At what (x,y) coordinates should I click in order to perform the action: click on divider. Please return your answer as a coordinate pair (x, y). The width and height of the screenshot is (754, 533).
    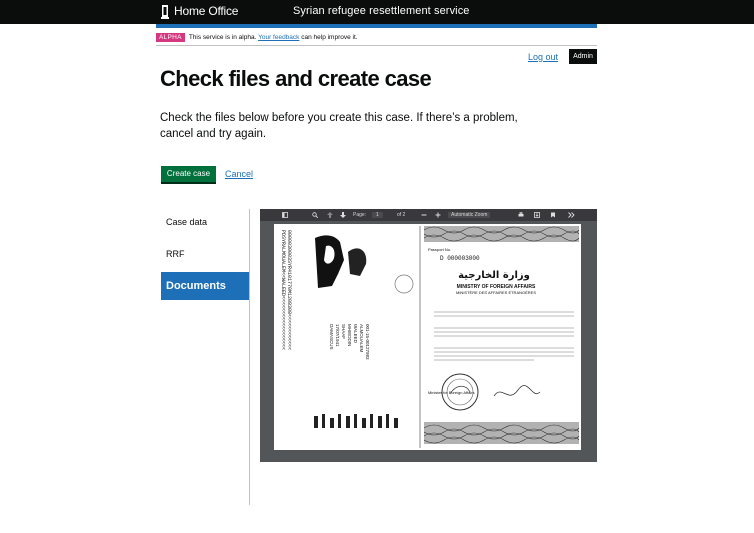
    Looking at the image, I should click on (376, 45).